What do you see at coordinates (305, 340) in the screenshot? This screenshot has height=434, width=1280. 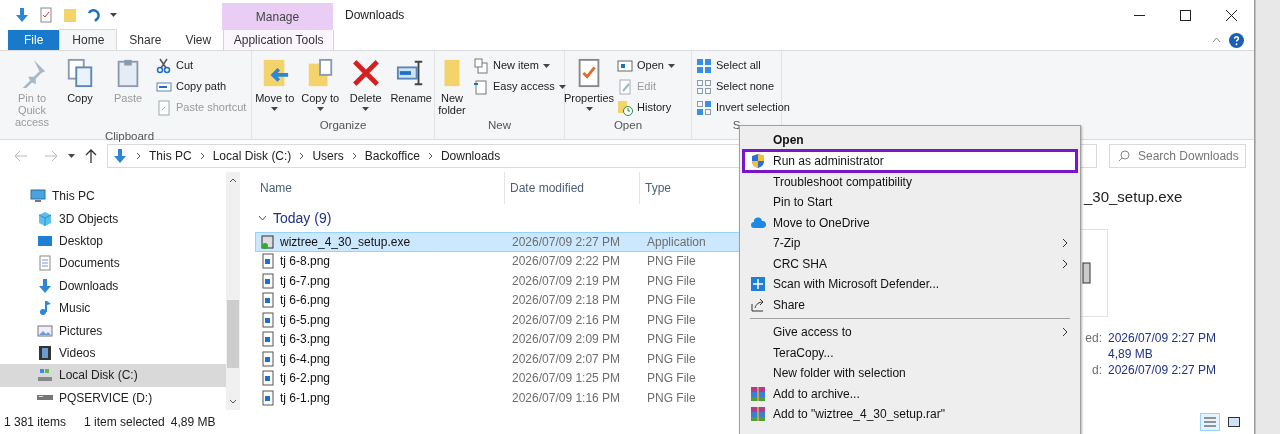 I see `file-name: tj 6-3.png` at bounding box center [305, 340].